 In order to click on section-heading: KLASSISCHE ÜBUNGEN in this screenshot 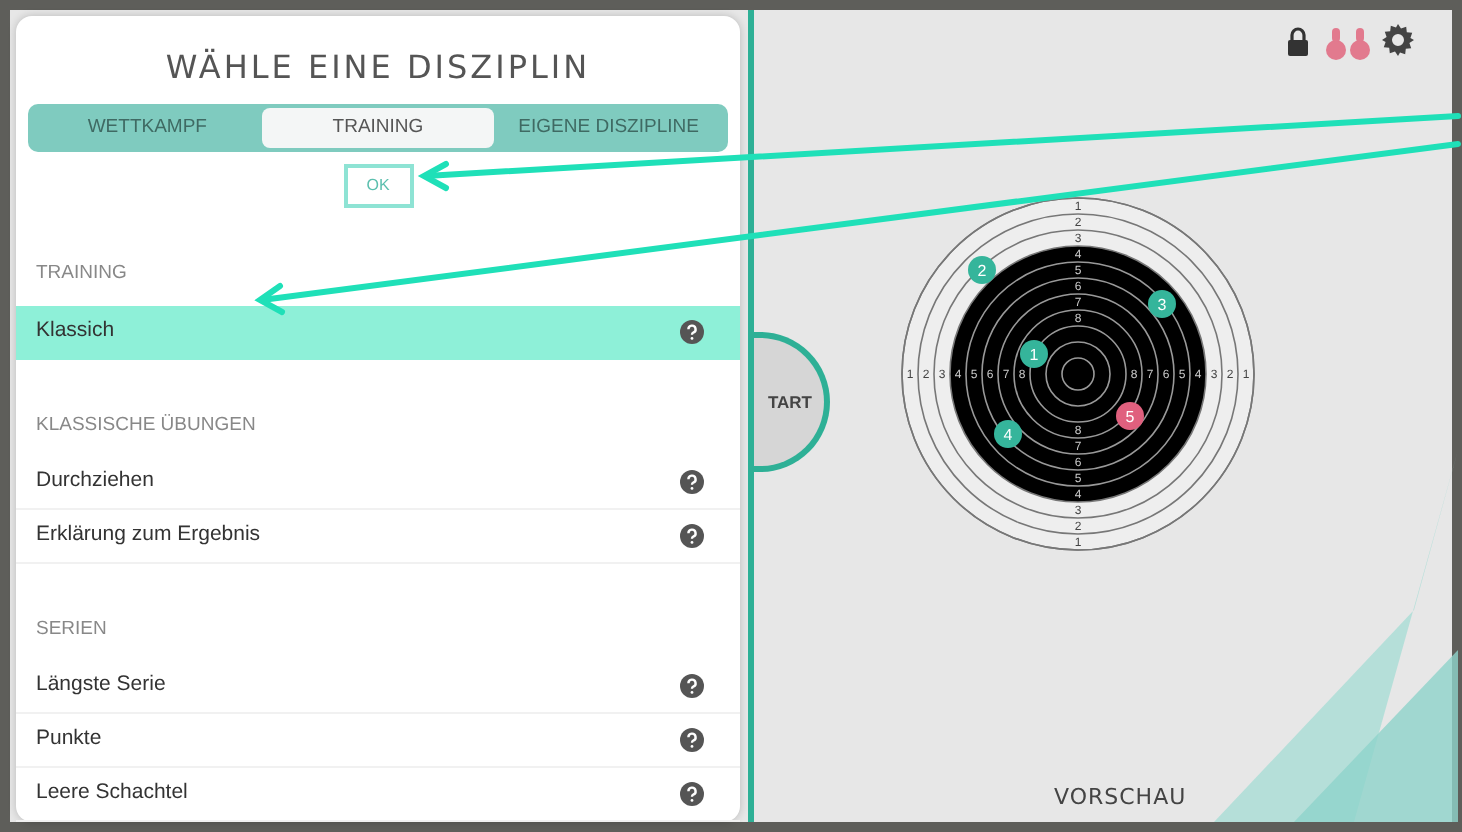, I will do `click(146, 425)`.